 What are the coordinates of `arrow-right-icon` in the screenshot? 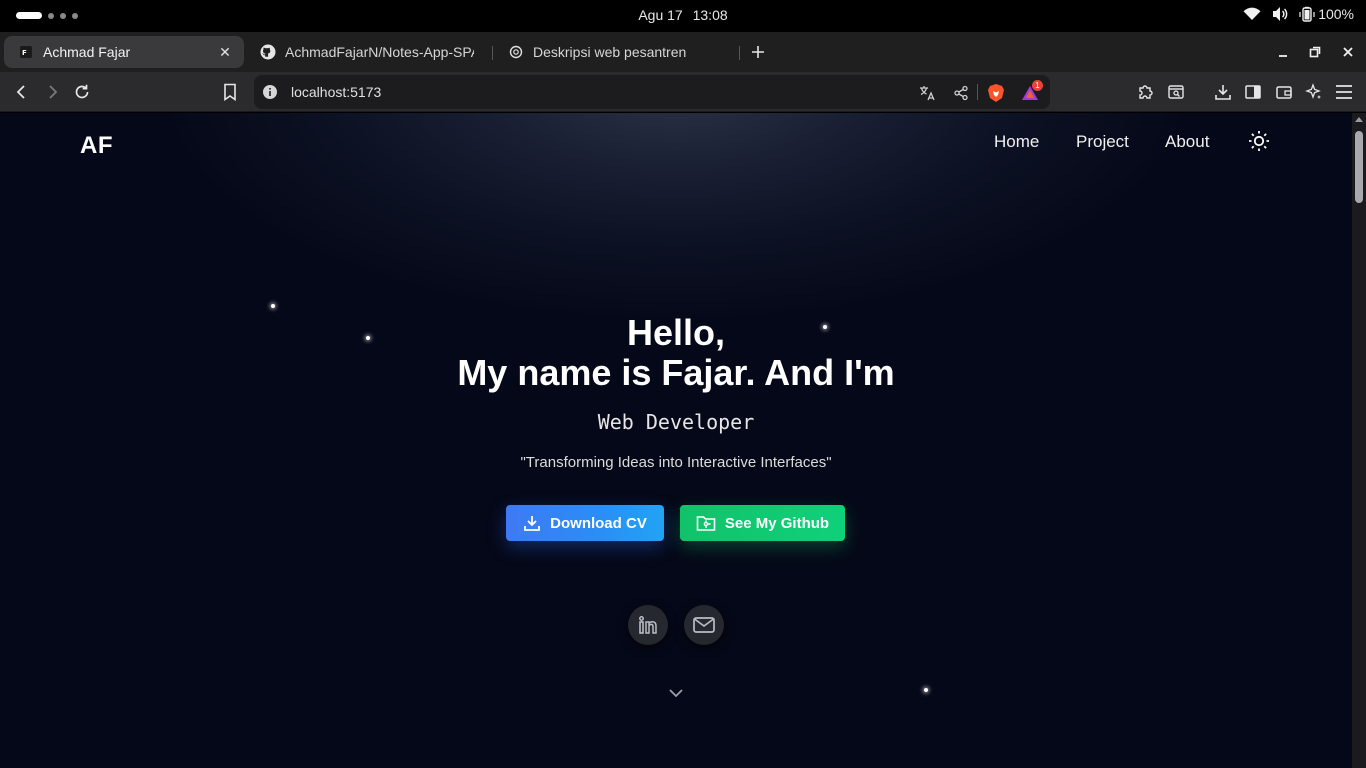 It's located at (53, 92).